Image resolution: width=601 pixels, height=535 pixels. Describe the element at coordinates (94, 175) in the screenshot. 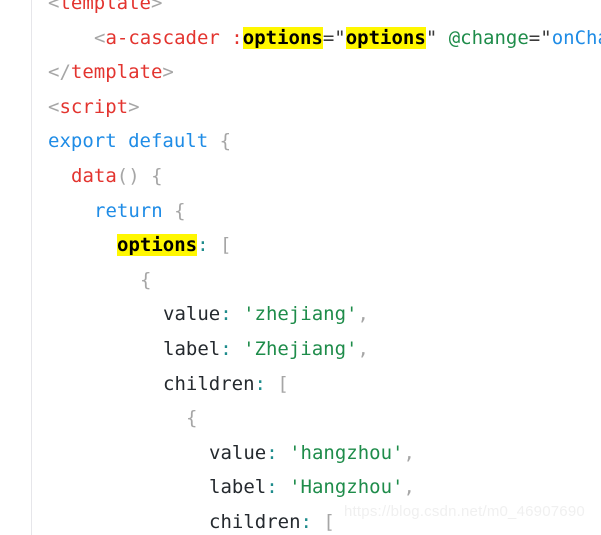

I see `code-token: data` at that location.